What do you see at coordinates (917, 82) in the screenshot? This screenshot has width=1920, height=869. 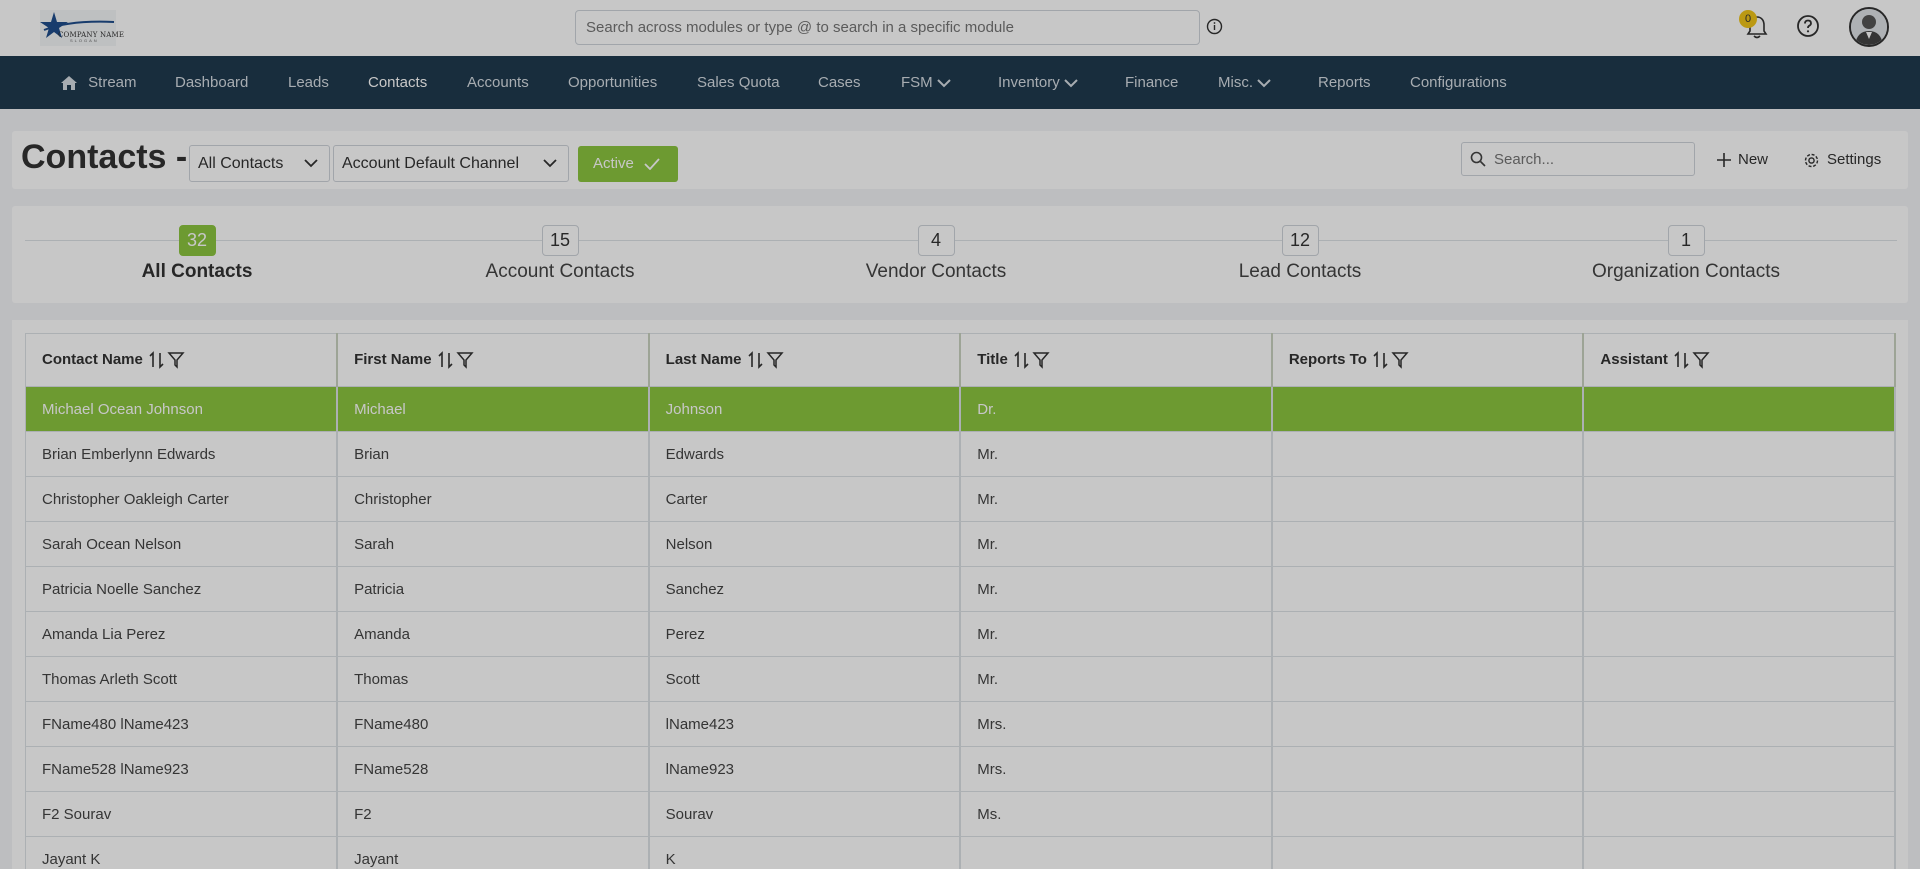 I see `nav-label: FSM` at bounding box center [917, 82].